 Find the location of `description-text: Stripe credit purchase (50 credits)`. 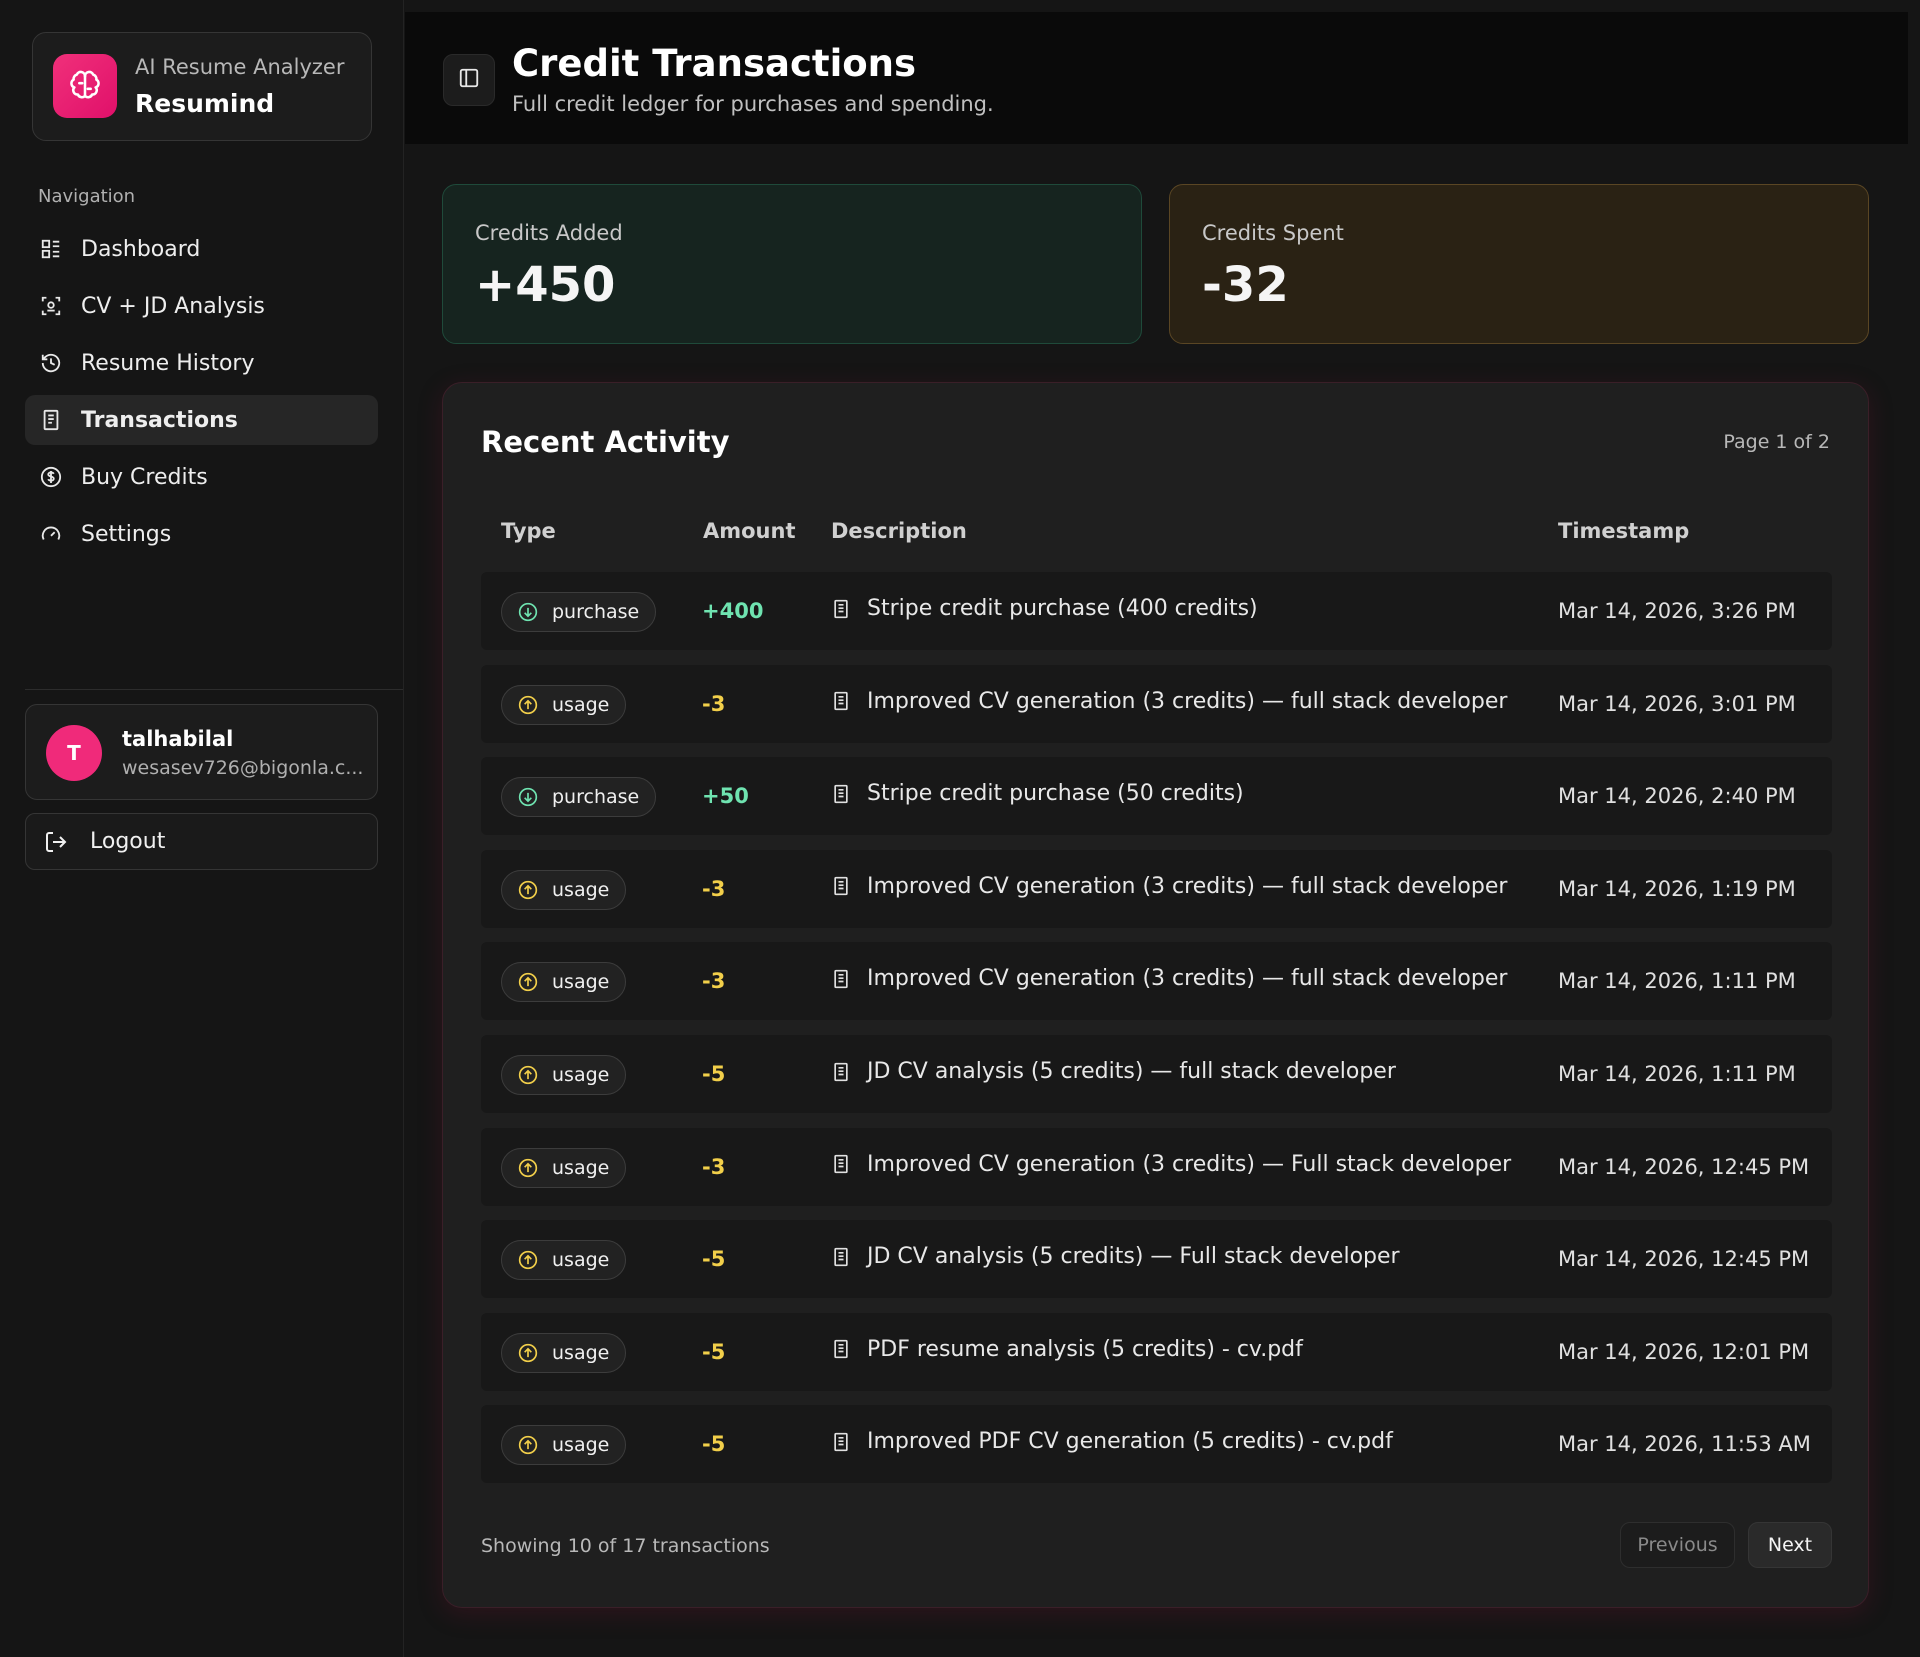

description-text: Stripe credit purchase (50 credits) is located at coordinates (1055, 794).